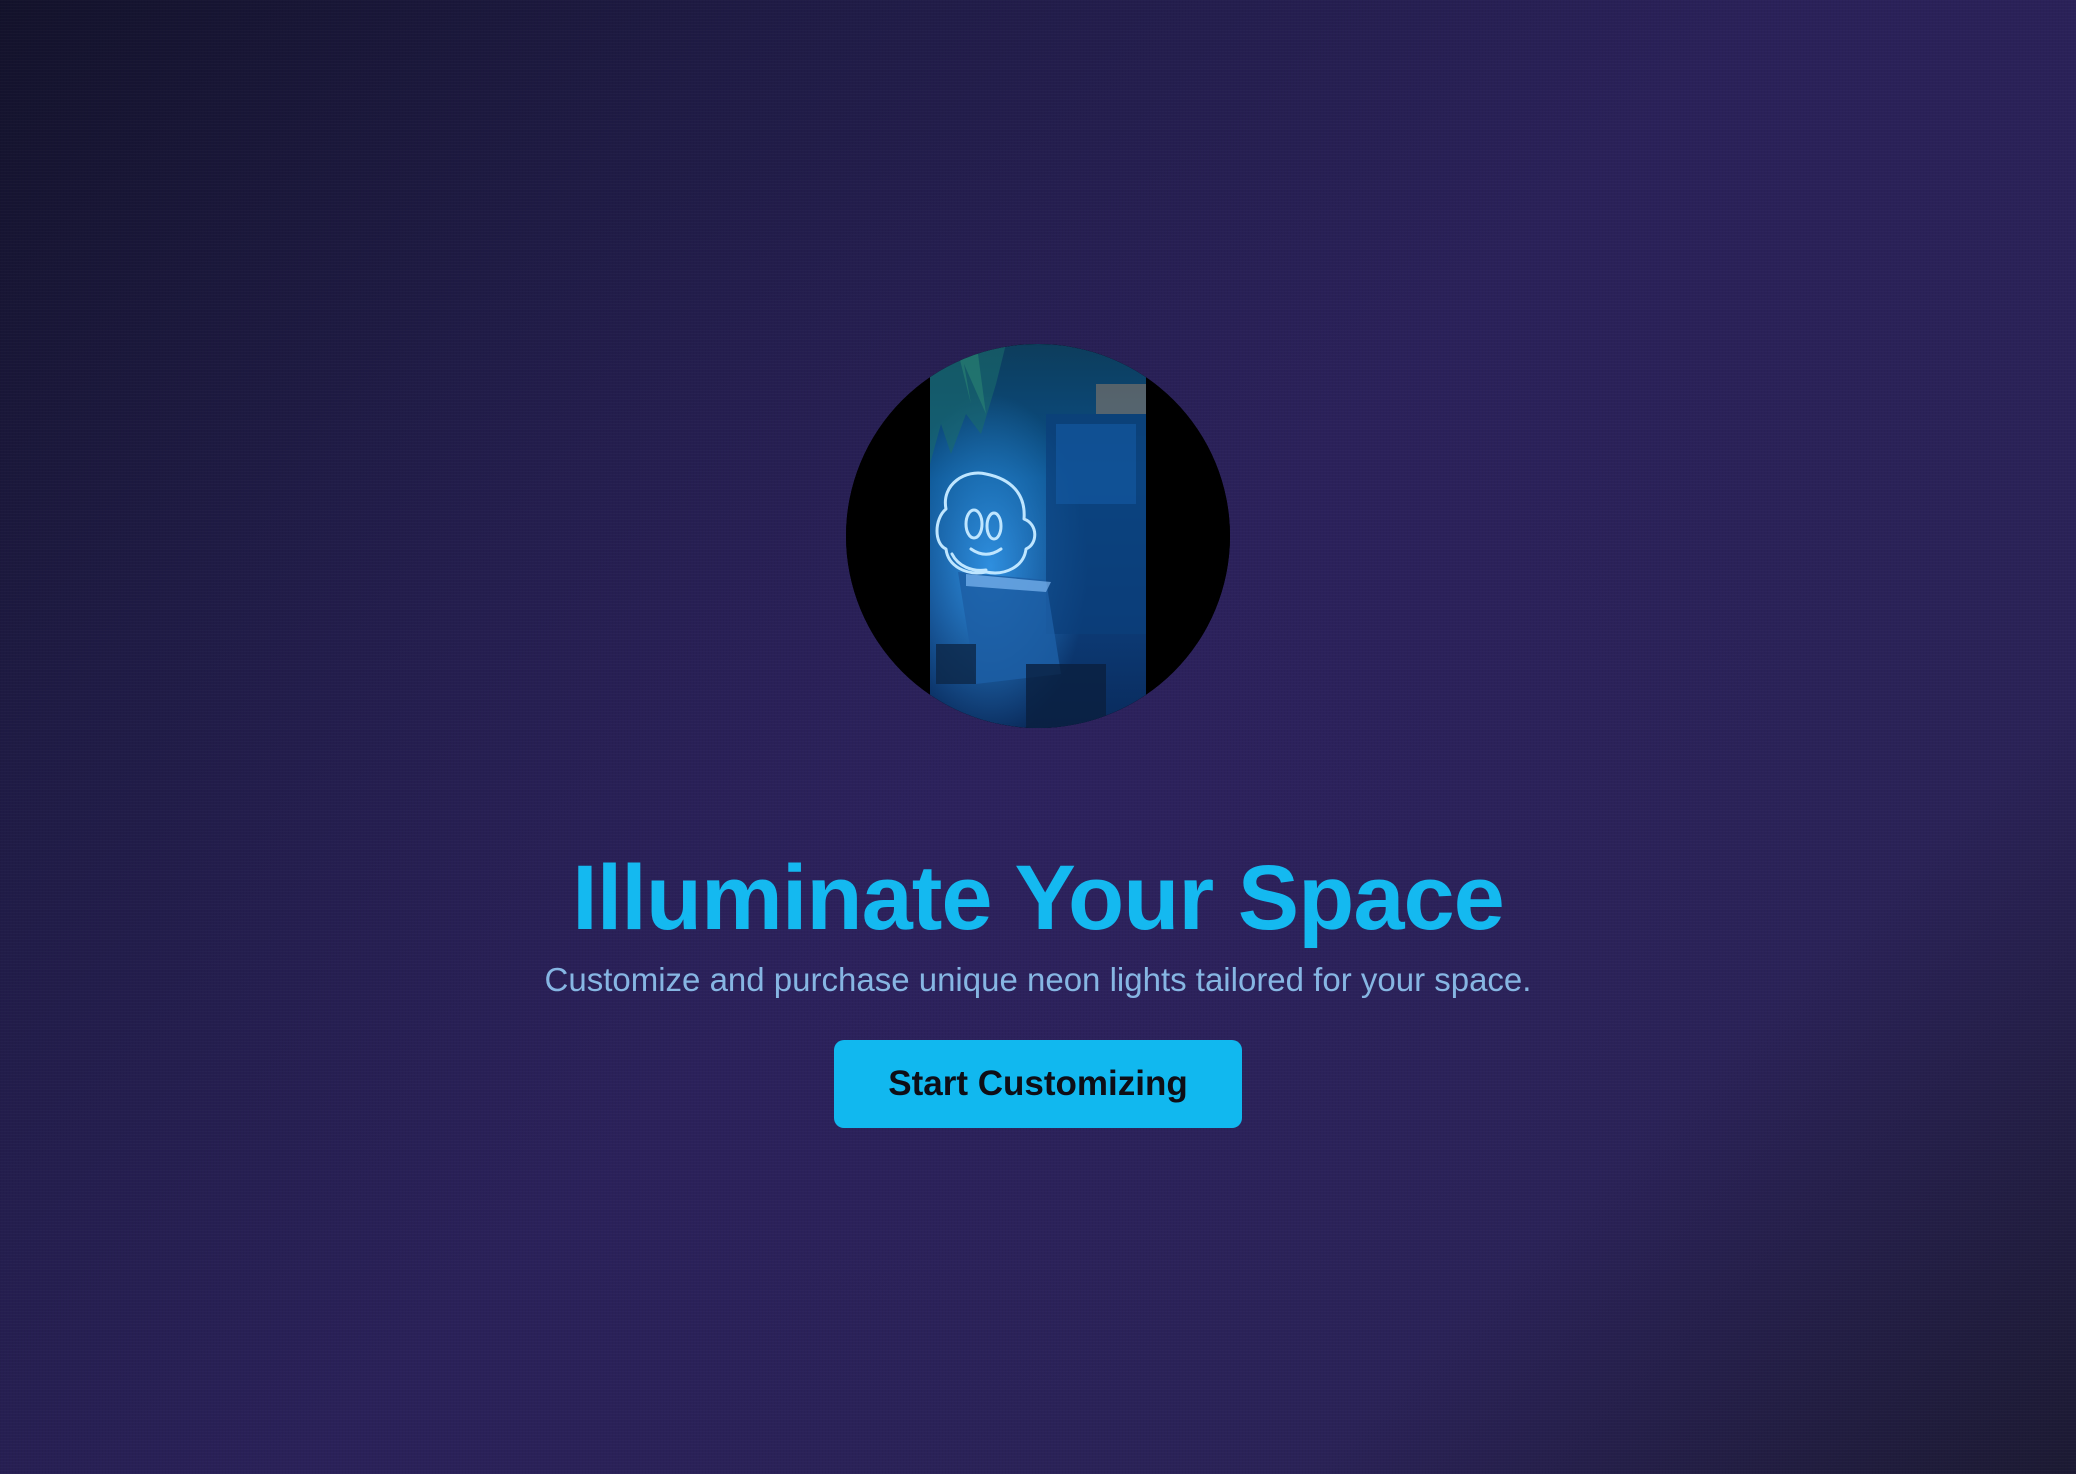 This screenshot has width=2076, height=1474. Describe the element at coordinates (1038, 897) in the screenshot. I see `hero-headline: Illuminate Your Space` at that location.